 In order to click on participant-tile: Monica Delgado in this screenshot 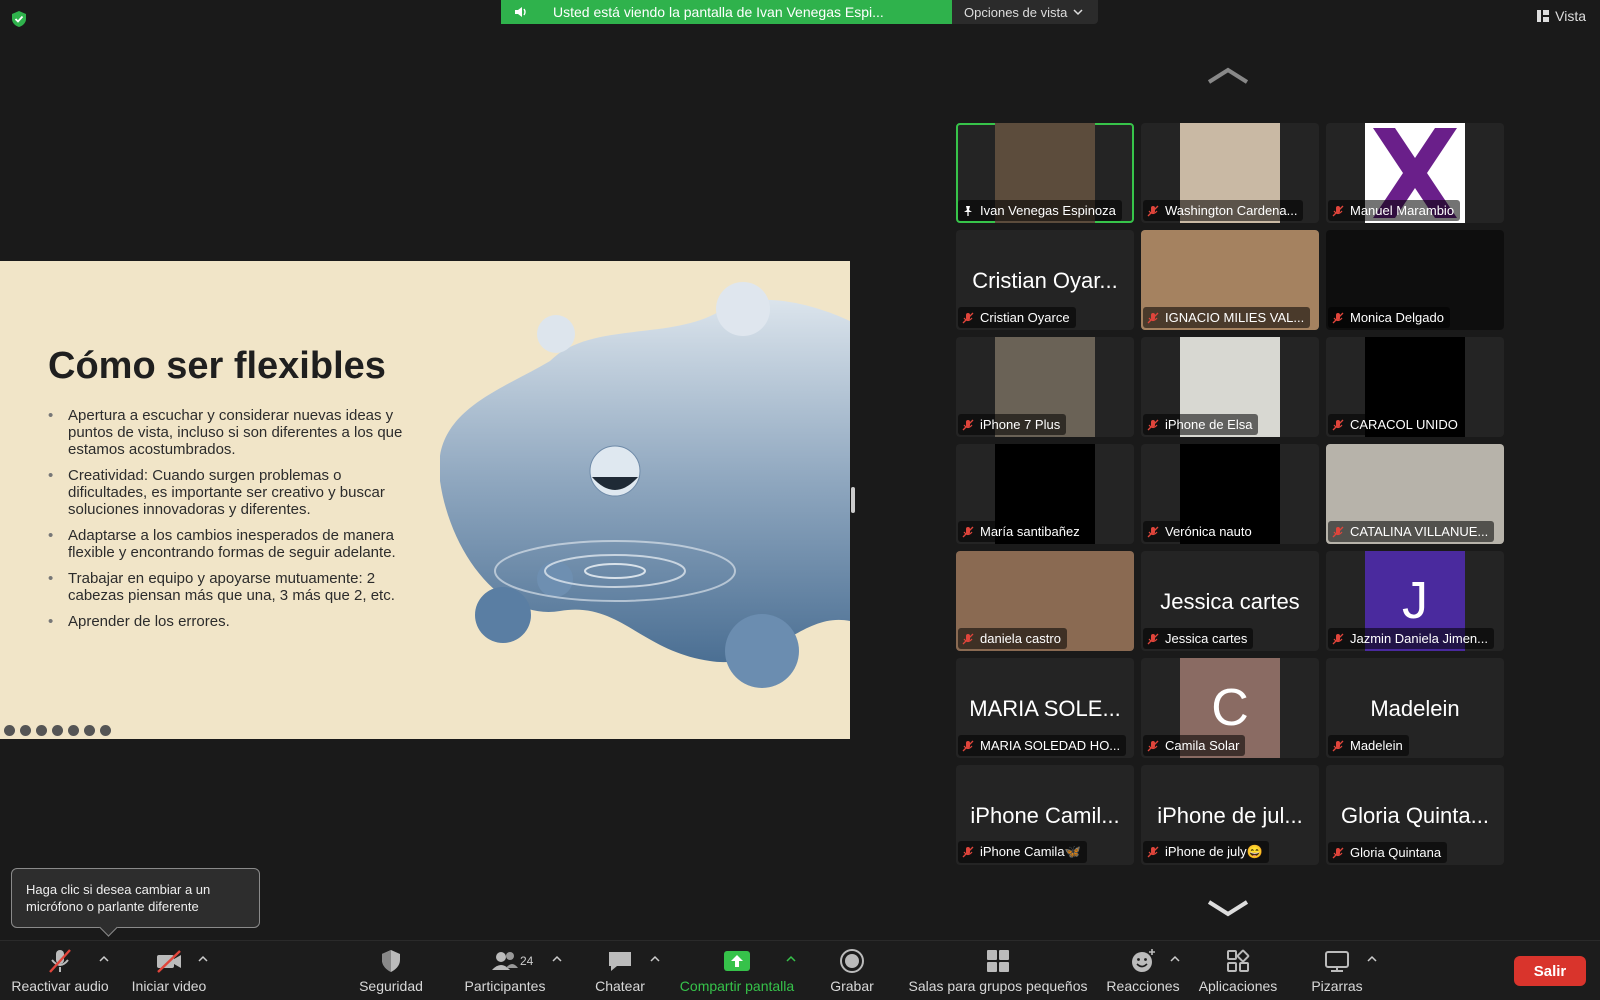, I will do `click(1415, 280)`.